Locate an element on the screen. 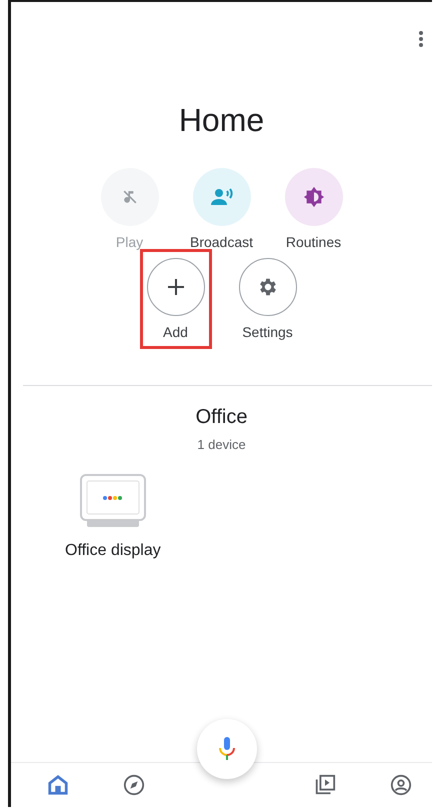 This screenshot has width=433, height=809. routines-icon is located at coordinates (313, 197).